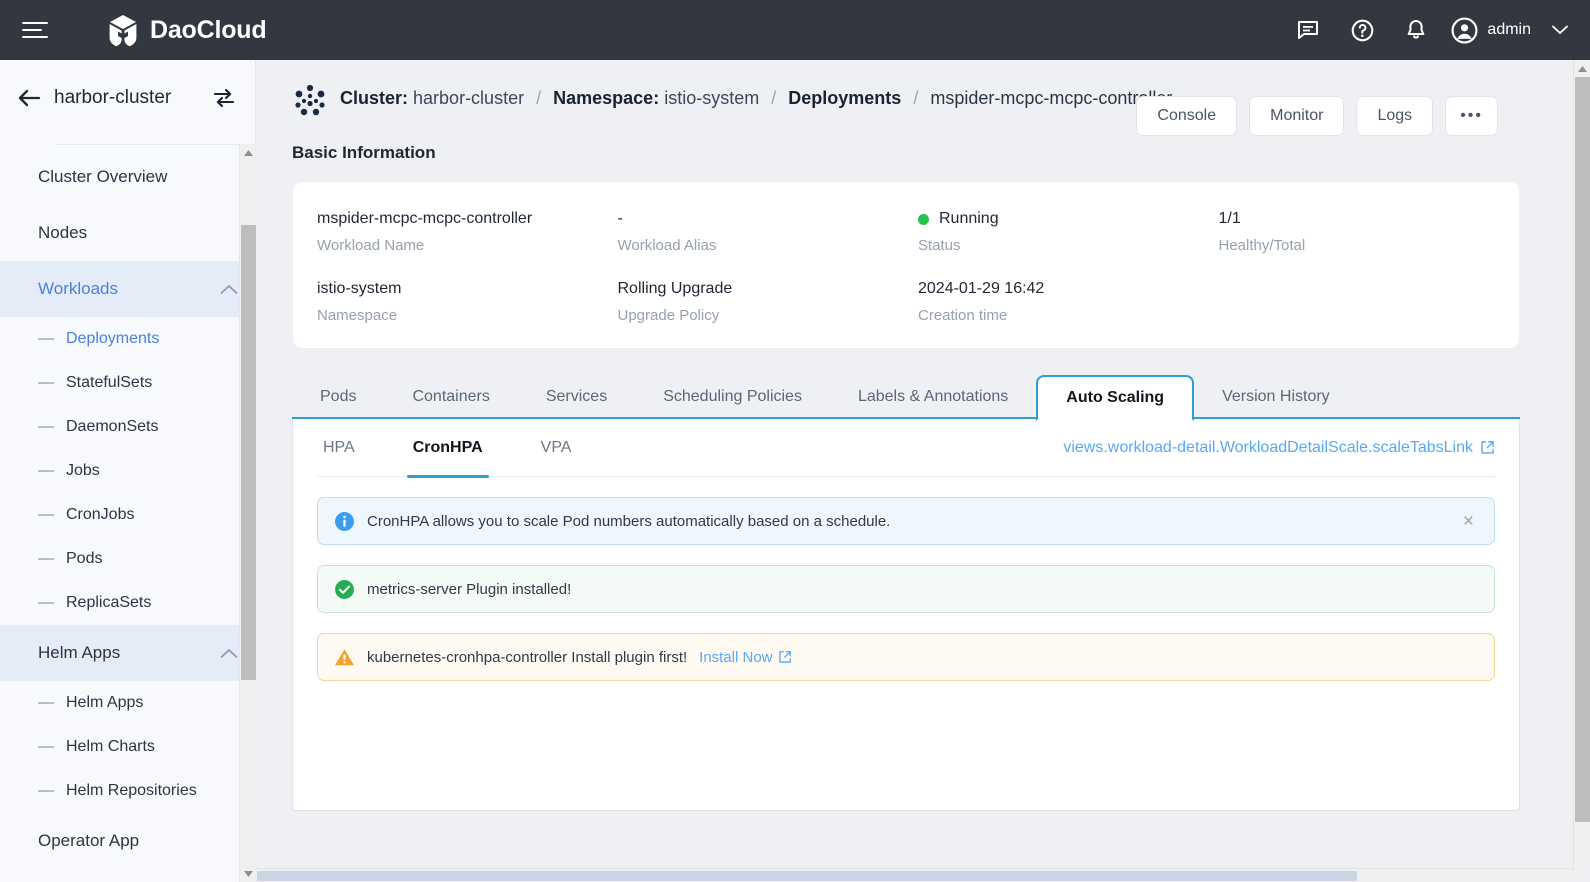 Image resolution: width=1590 pixels, height=882 pixels. I want to click on alert-text: metrics-server Plugin installed!, so click(469, 589).